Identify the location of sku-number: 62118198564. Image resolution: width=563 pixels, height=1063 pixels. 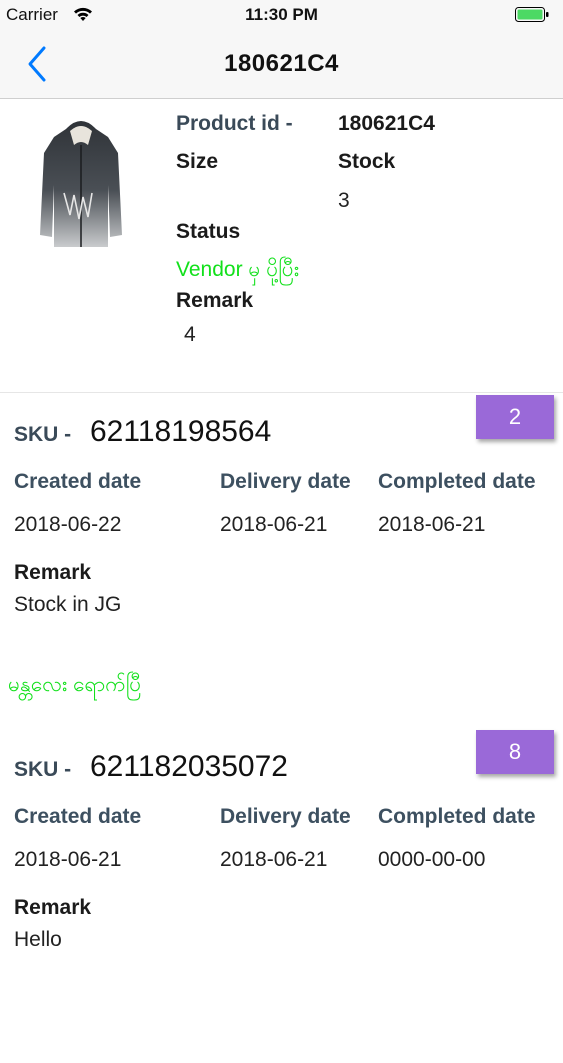
(181, 431).